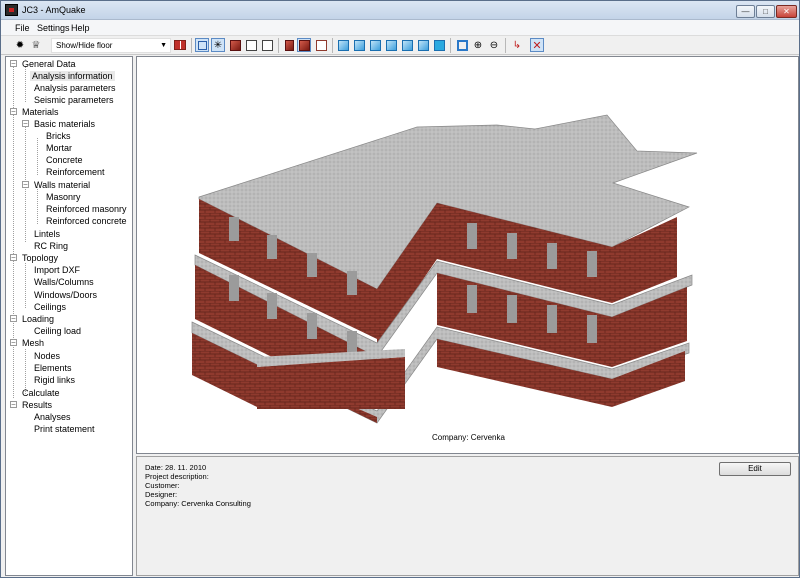 The image size is (800, 578). What do you see at coordinates (745, 11) in the screenshot?
I see `minimize-button: —` at bounding box center [745, 11].